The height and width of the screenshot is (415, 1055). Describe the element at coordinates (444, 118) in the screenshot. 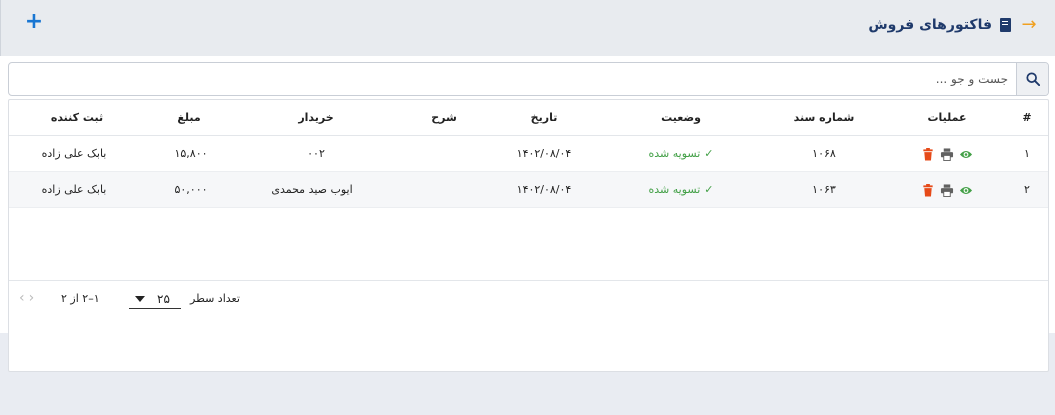

I see `column-header-description: شرح` at that location.